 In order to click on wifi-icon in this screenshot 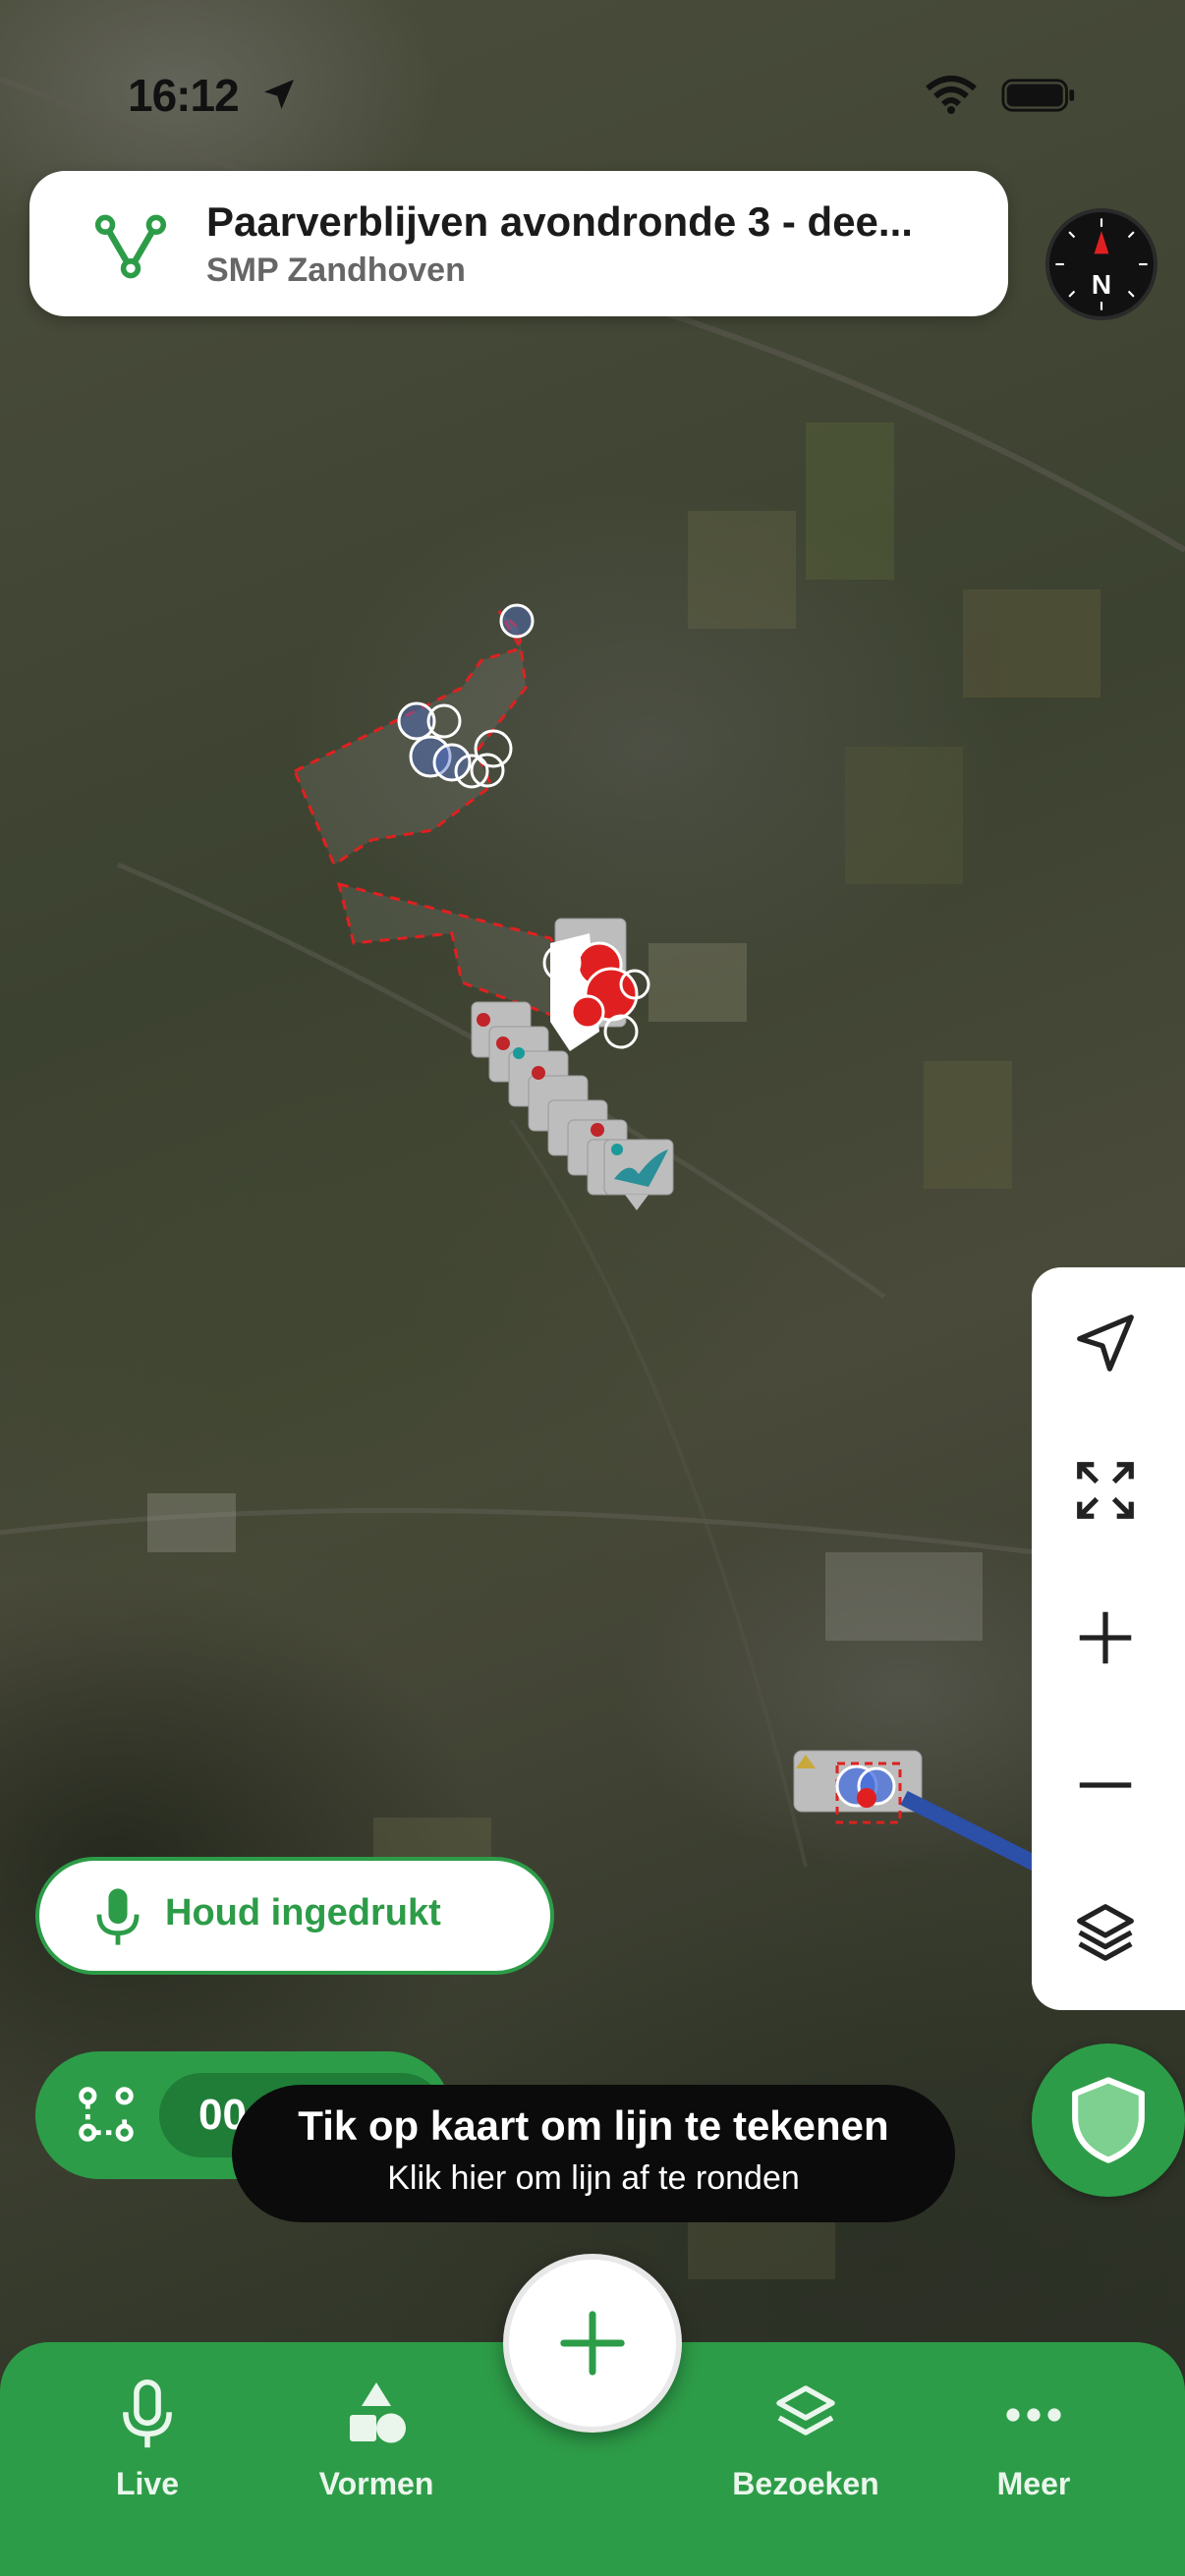, I will do `click(952, 95)`.